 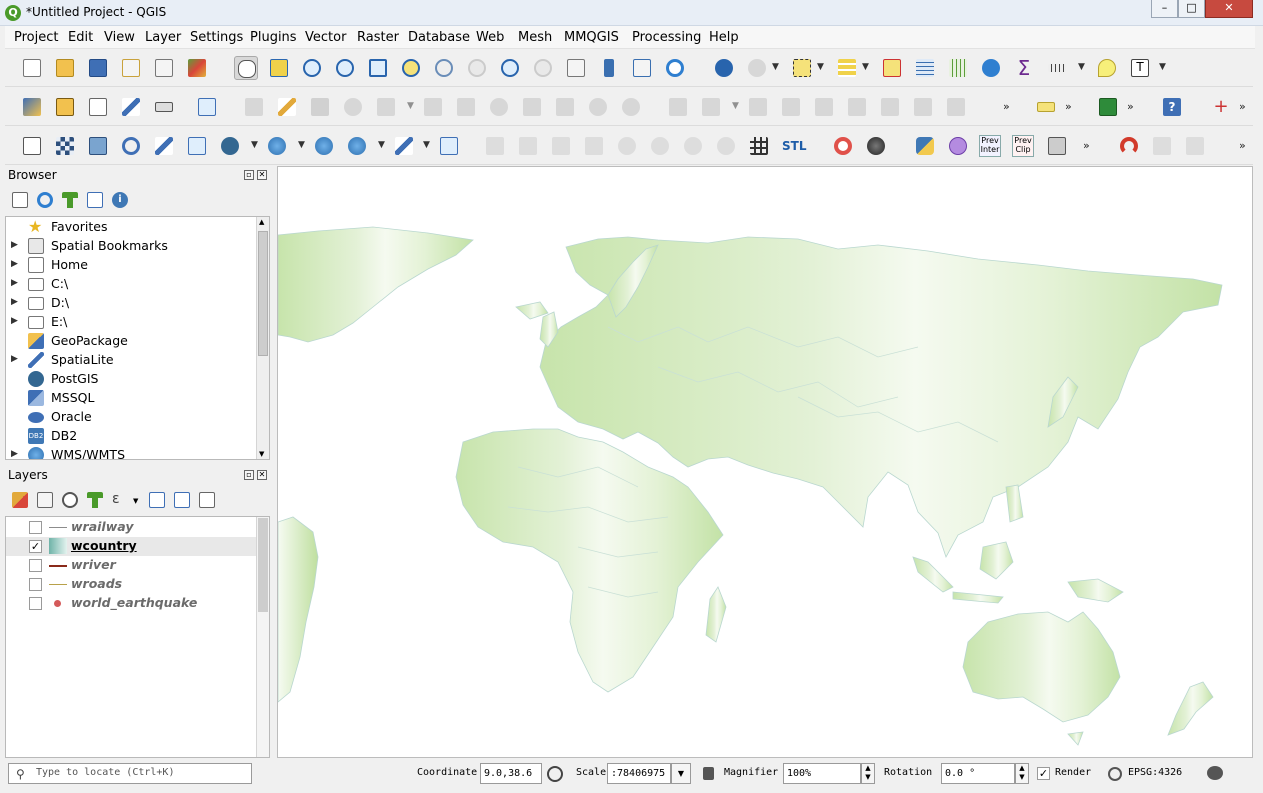 What do you see at coordinates (32, 146) in the screenshot?
I see `new-vector-layer-icon` at bounding box center [32, 146].